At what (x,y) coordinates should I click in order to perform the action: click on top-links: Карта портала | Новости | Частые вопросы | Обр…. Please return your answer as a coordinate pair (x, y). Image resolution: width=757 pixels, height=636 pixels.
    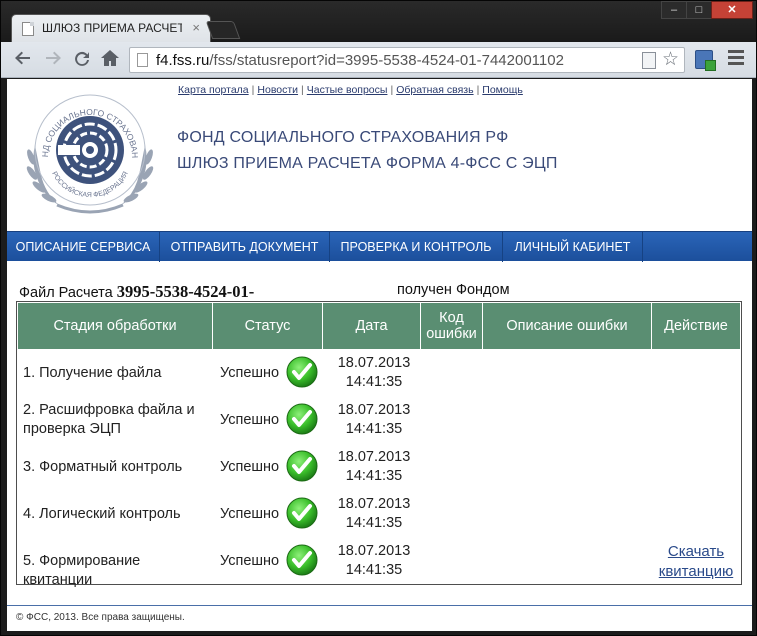
    Looking at the image, I should click on (350, 90).